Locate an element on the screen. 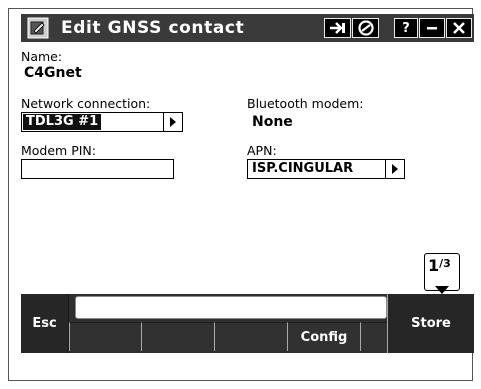 The width and height of the screenshot is (481, 389). apn-dropdown: ISP.CINGULAR is located at coordinates (326, 169).